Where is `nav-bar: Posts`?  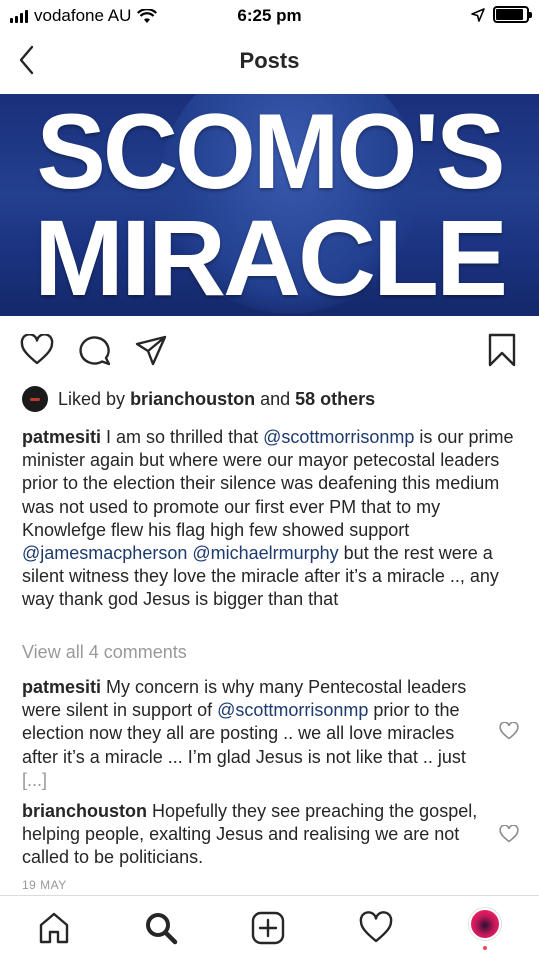
nav-bar: Posts is located at coordinates (269, 63).